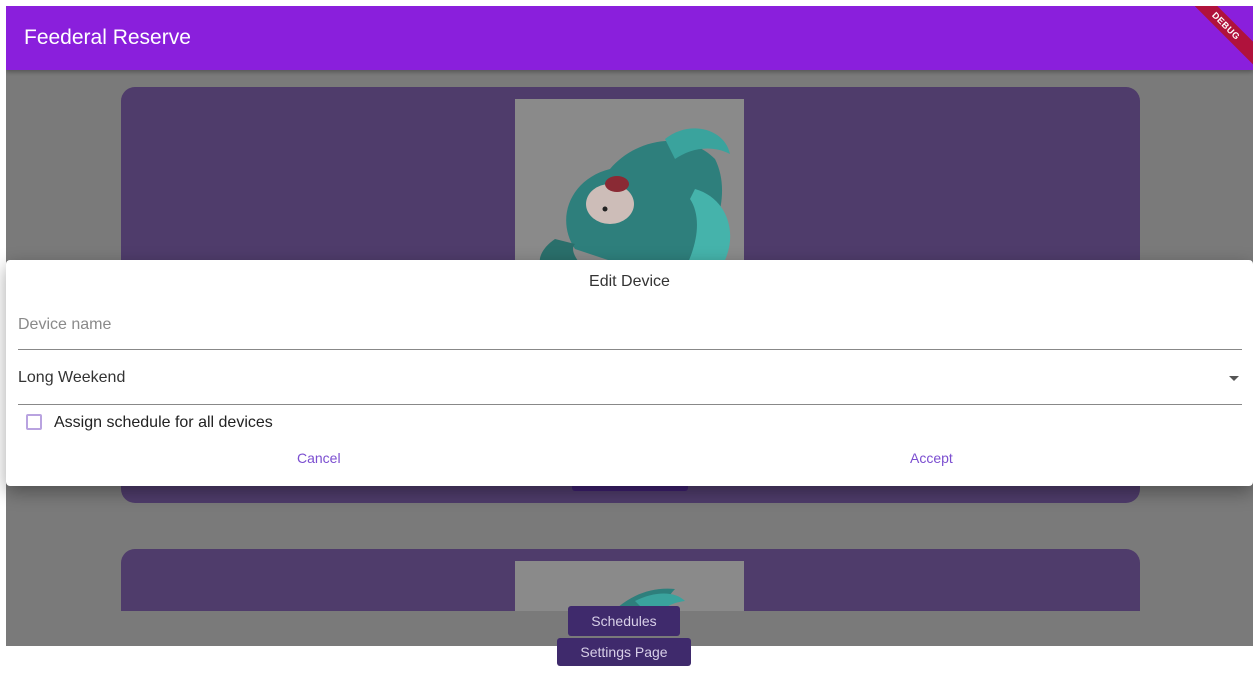  Describe the element at coordinates (1234, 378) in the screenshot. I see `chevron-down-icon` at that location.